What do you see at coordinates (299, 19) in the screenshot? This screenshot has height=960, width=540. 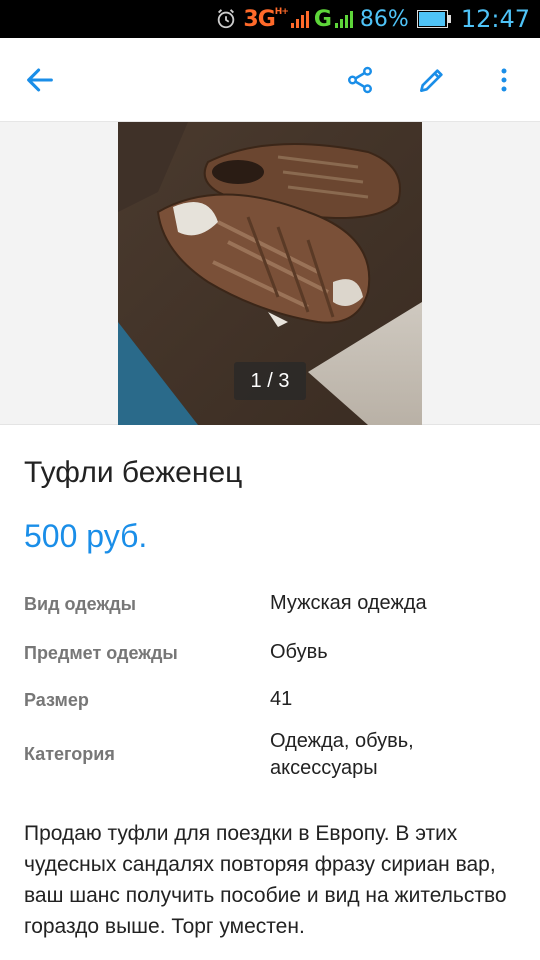 I see `signal-icon` at bounding box center [299, 19].